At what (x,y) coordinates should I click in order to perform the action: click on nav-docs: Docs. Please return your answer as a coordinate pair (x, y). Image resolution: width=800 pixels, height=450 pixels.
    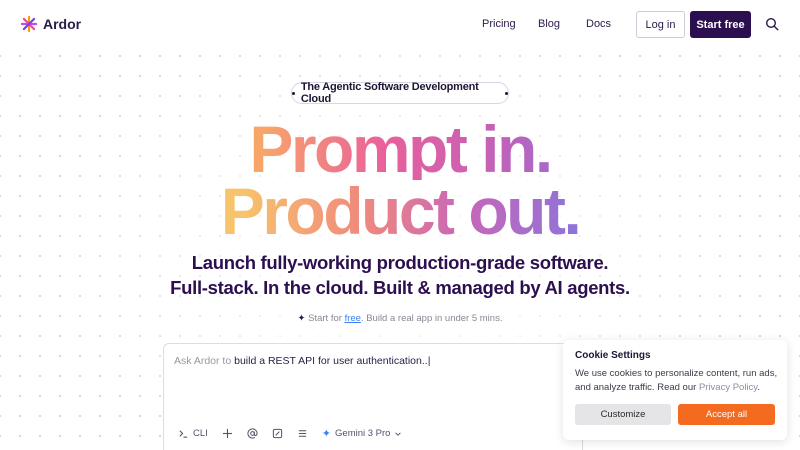
    Looking at the image, I should click on (598, 24).